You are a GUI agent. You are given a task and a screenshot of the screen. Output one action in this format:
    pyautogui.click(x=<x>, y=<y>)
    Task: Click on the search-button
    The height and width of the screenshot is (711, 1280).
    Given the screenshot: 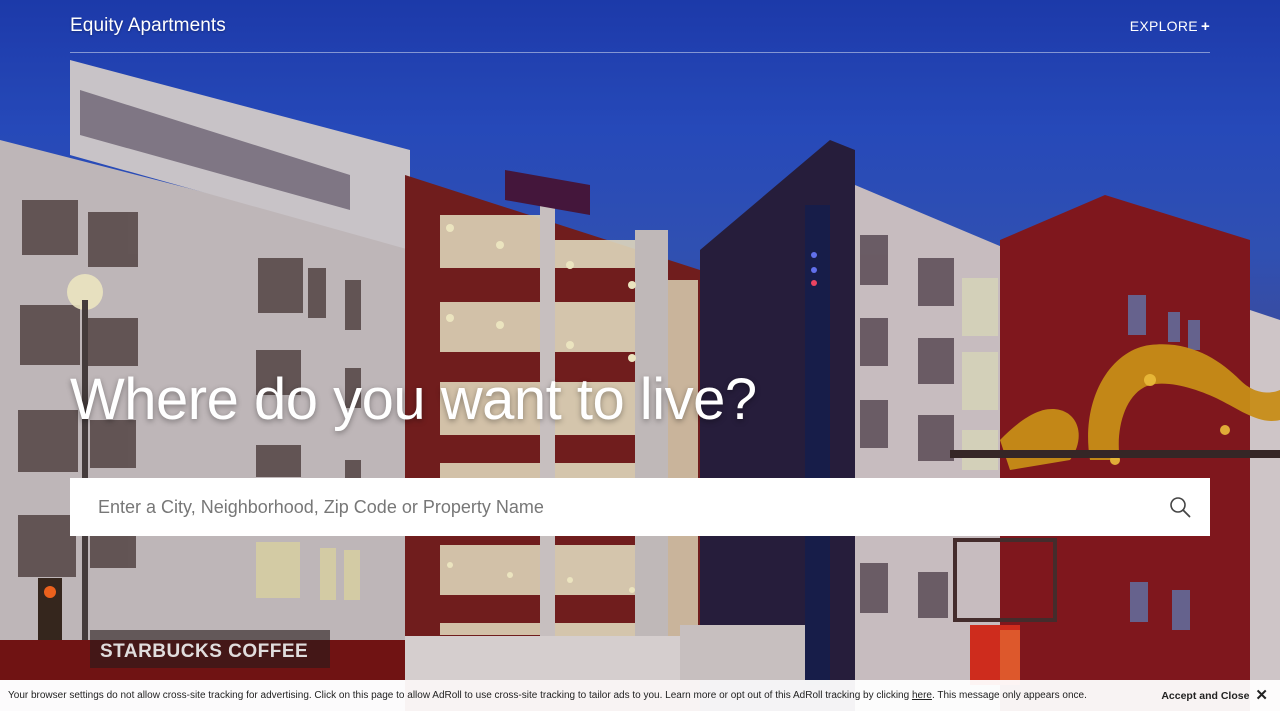 What is the action you would take?
    pyautogui.click(x=1180, y=507)
    